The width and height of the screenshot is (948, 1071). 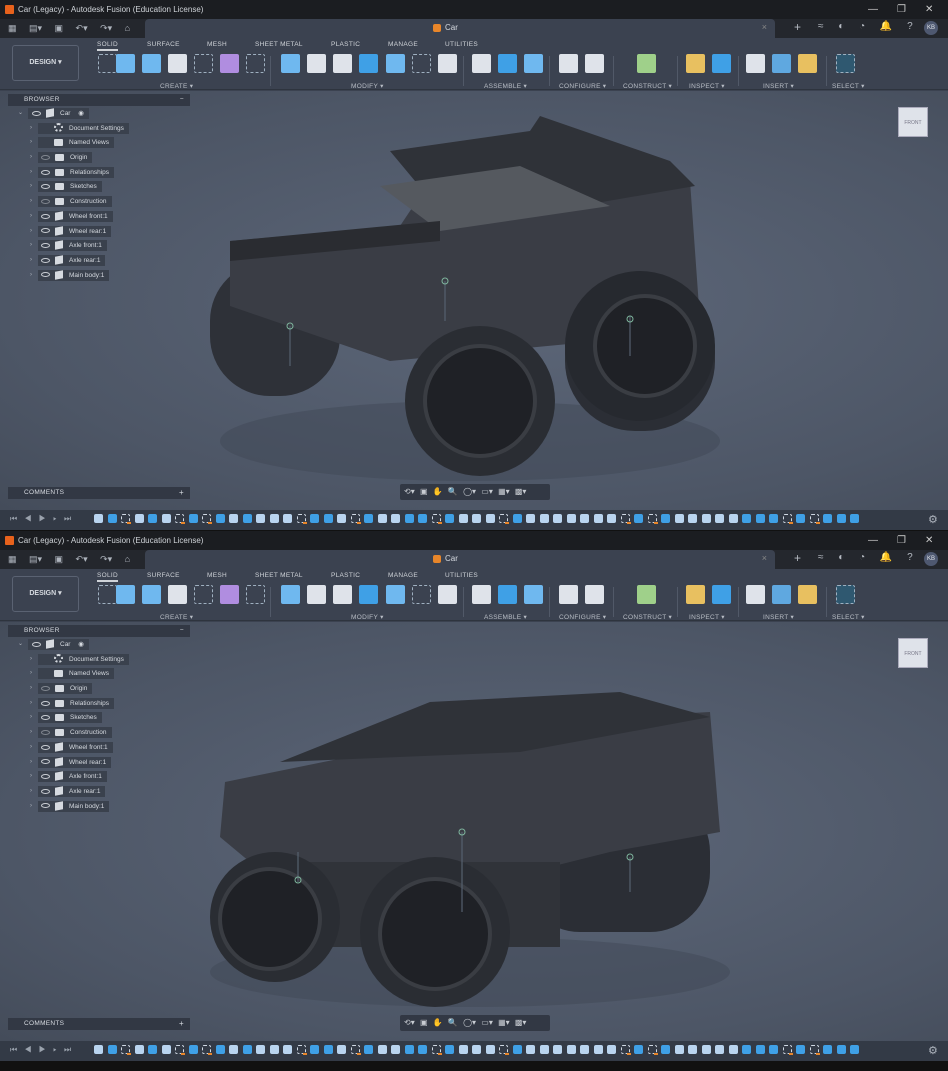 I want to click on press-pull-tool-button, so click(x=290, y=63).